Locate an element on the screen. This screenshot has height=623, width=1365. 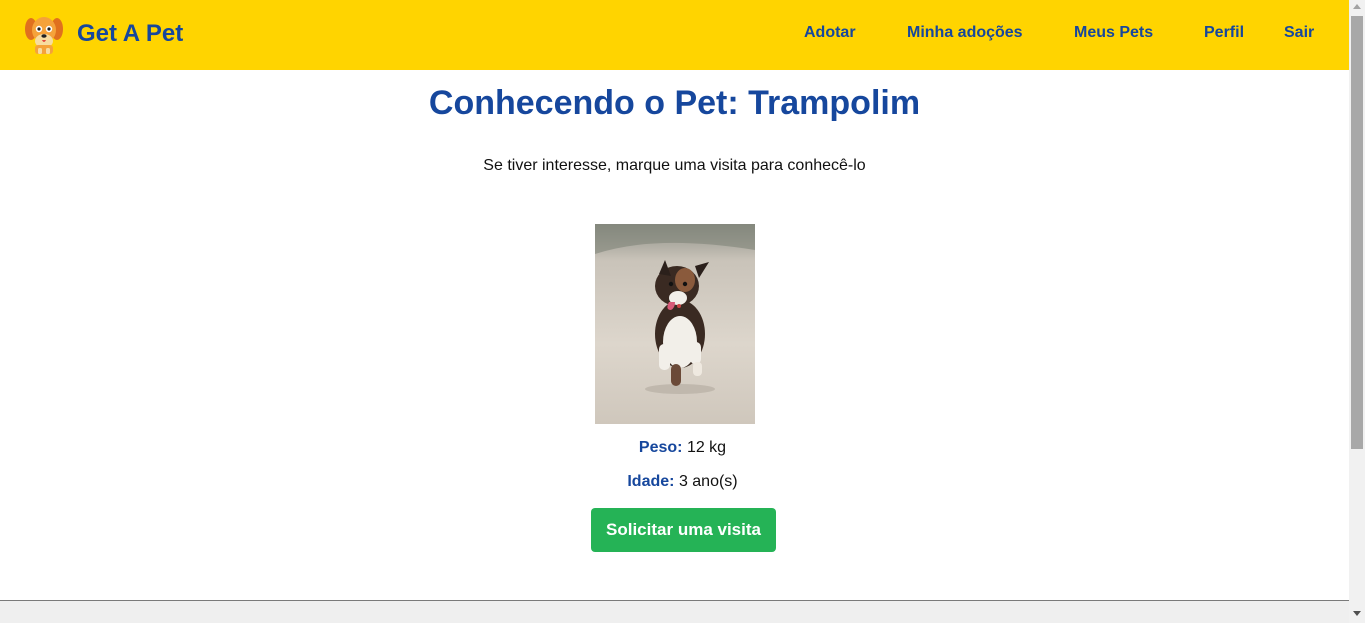
weight-value: 12 kg is located at coordinates (706, 447).